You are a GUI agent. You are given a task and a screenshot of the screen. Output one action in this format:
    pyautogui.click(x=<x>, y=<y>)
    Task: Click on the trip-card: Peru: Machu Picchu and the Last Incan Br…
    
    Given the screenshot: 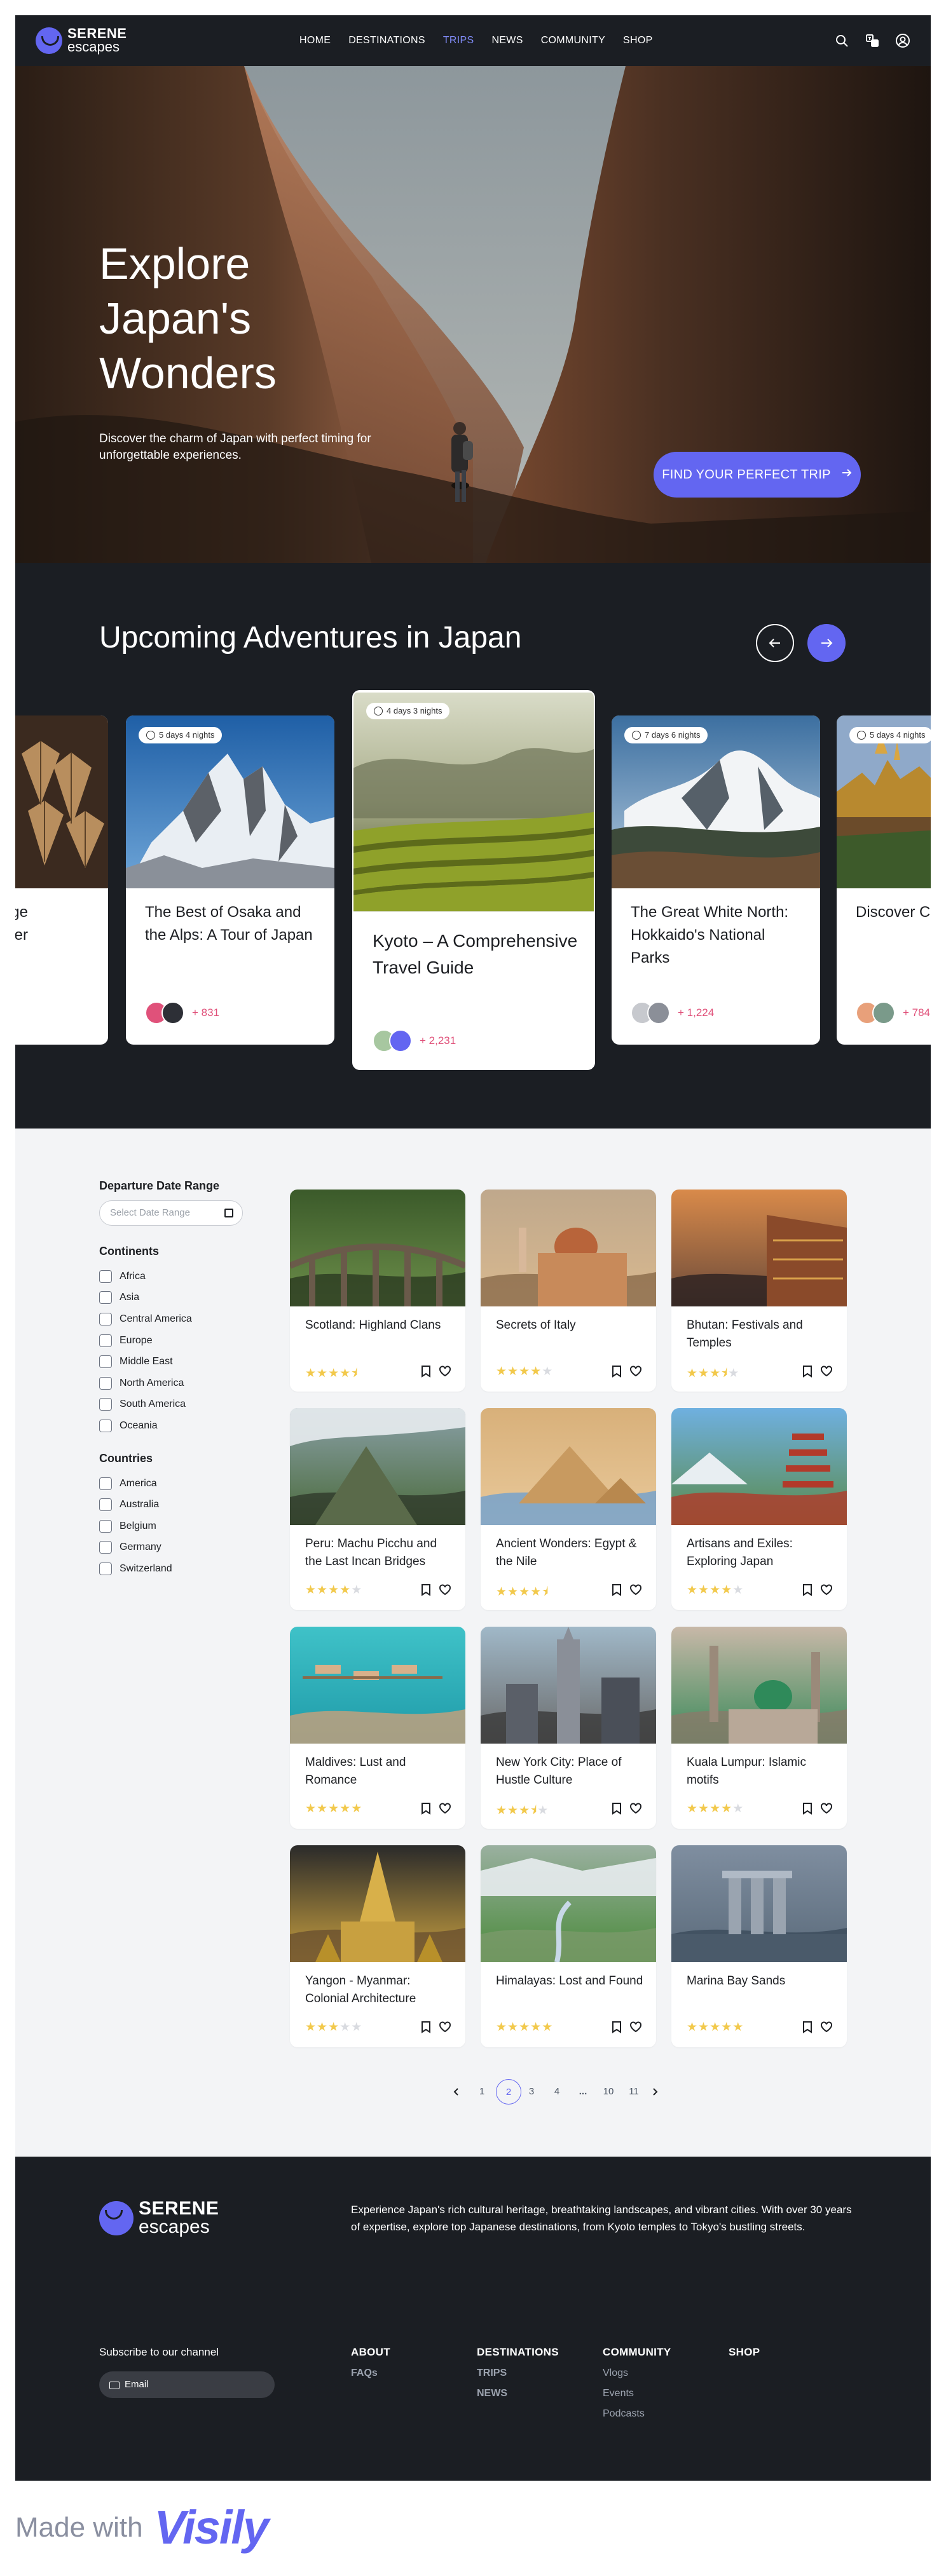 What is the action you would take?
    pyautogui.click(x=377, y=1509)
    